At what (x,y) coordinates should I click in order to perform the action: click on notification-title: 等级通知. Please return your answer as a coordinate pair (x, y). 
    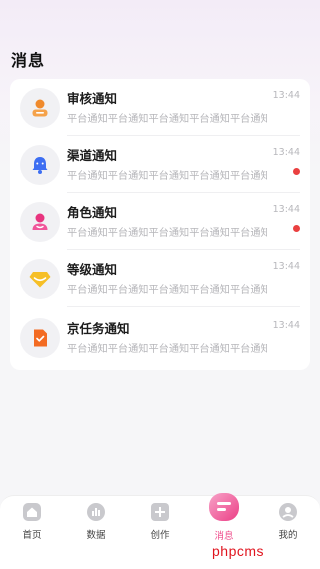
    Looking at the image, I should click on (92, 269).